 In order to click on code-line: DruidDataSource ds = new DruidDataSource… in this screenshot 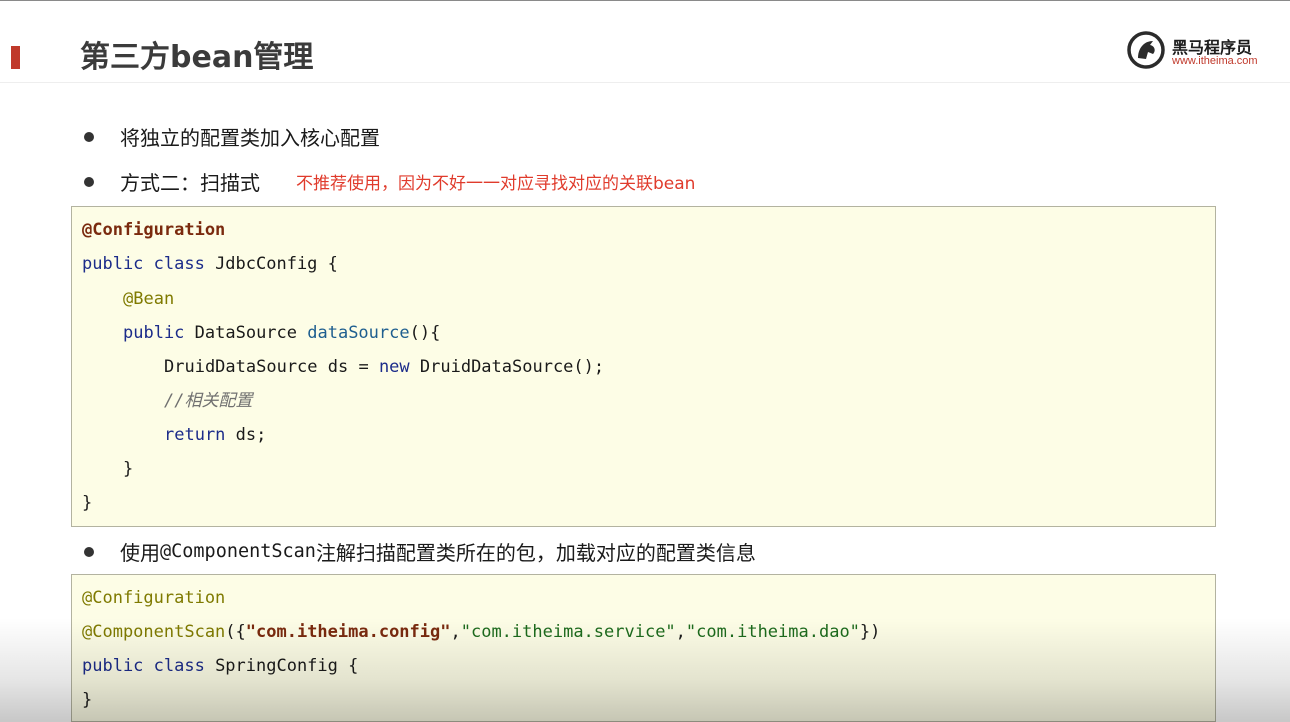, I will do `click(384, 367)`.